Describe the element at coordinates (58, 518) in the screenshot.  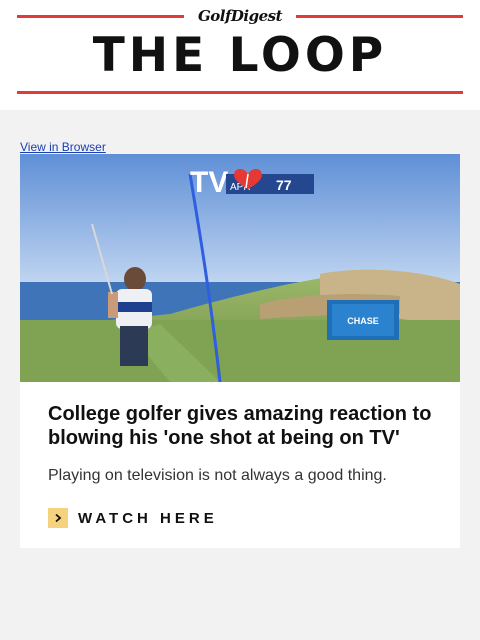
I see `chevron-right-icon` at that location.